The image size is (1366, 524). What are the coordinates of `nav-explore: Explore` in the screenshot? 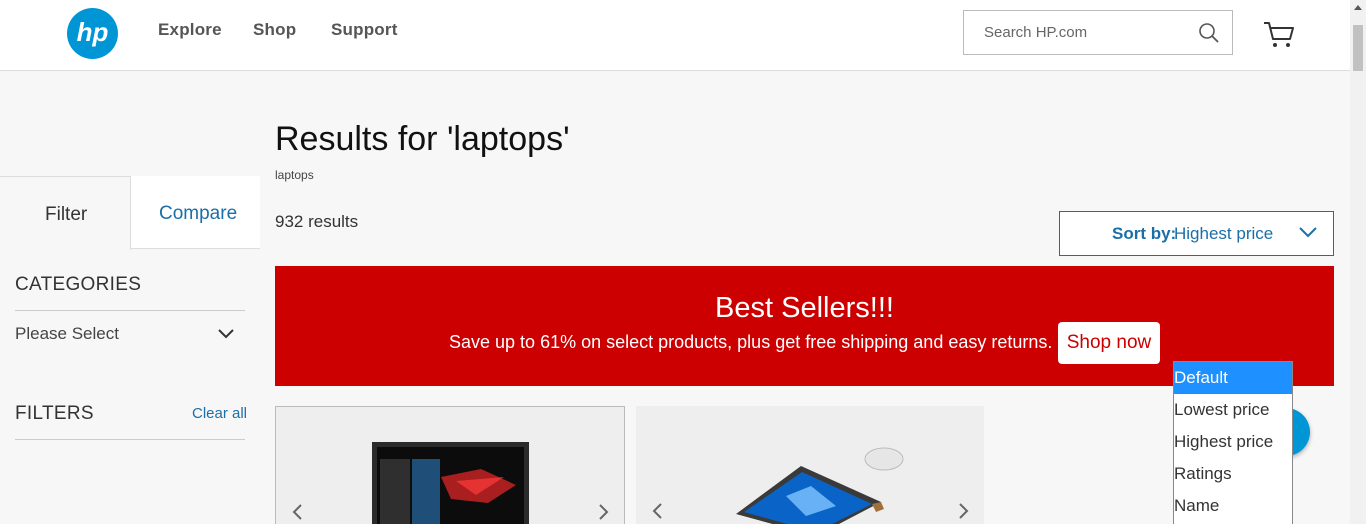 It's located at (190, 30).